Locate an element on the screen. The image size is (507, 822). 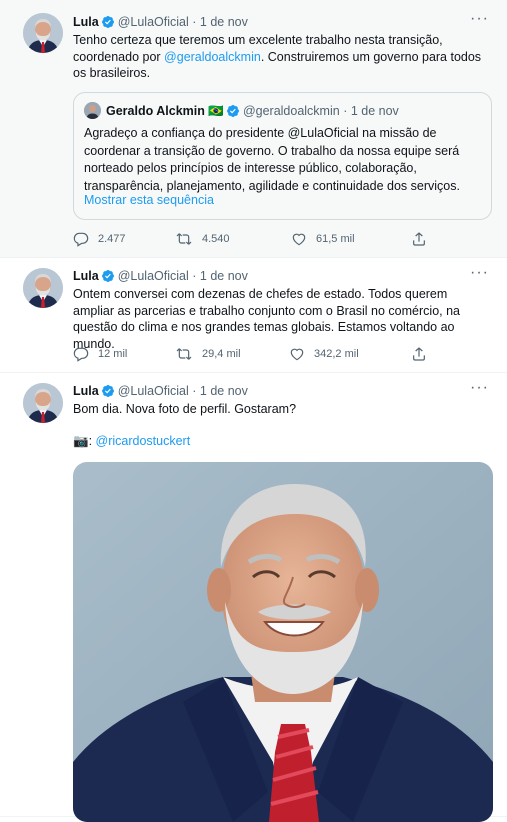
reply-button: 2.477 is located at coordinates (99, 239).